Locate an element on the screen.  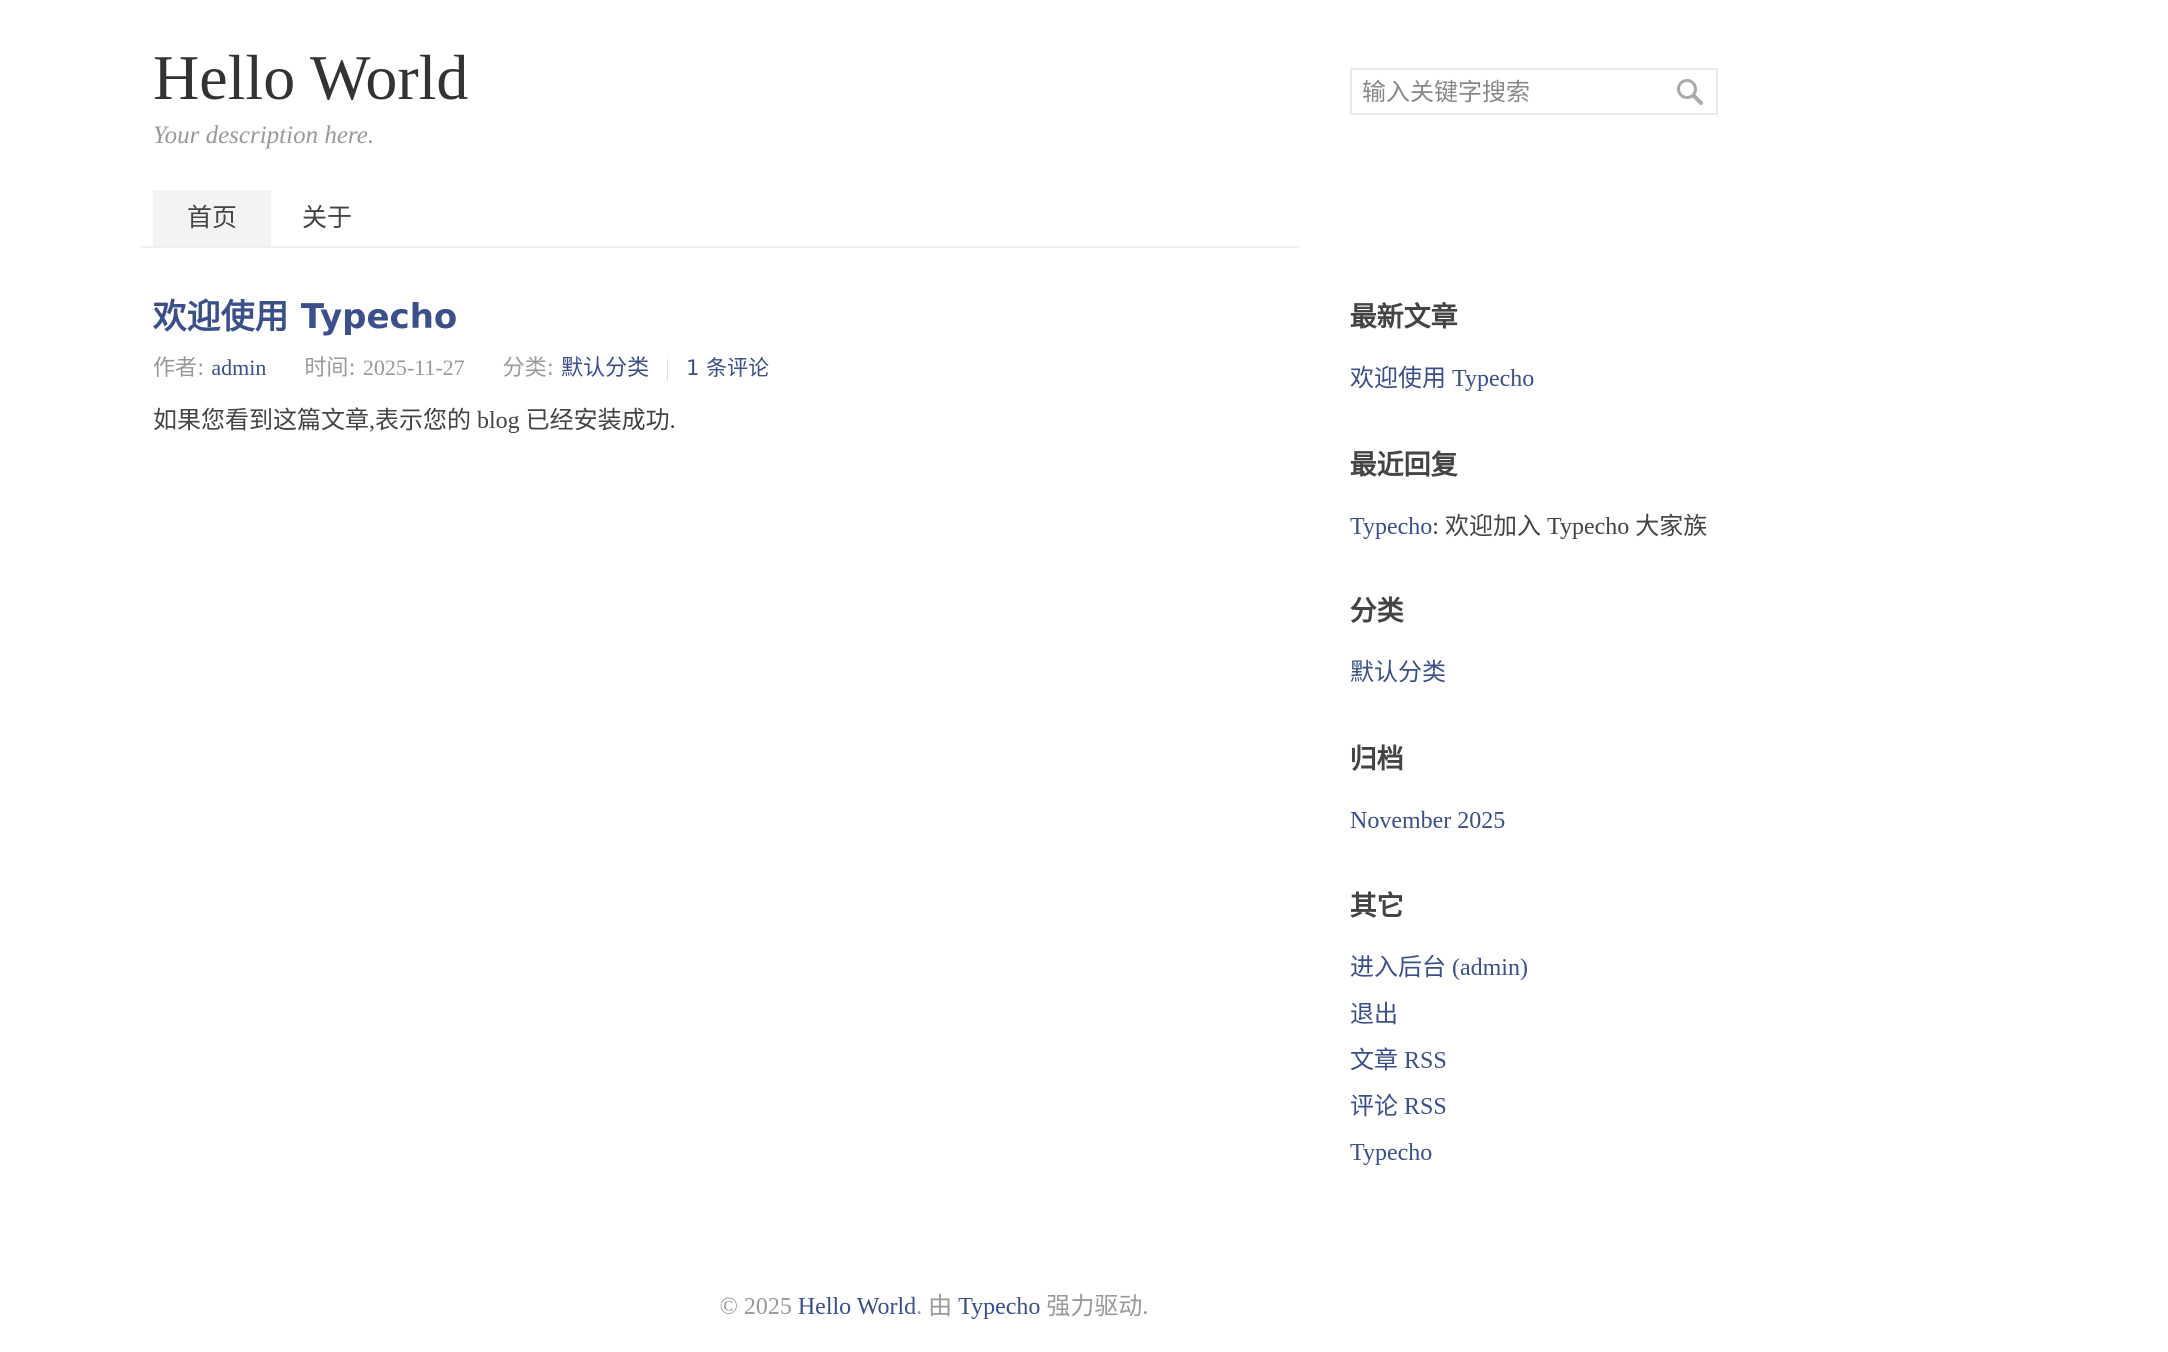
post-meta: 作者: admin 时间: 2025-11-27 分类: 默认分类 1 条评论 is located at coordinates (461, 368).